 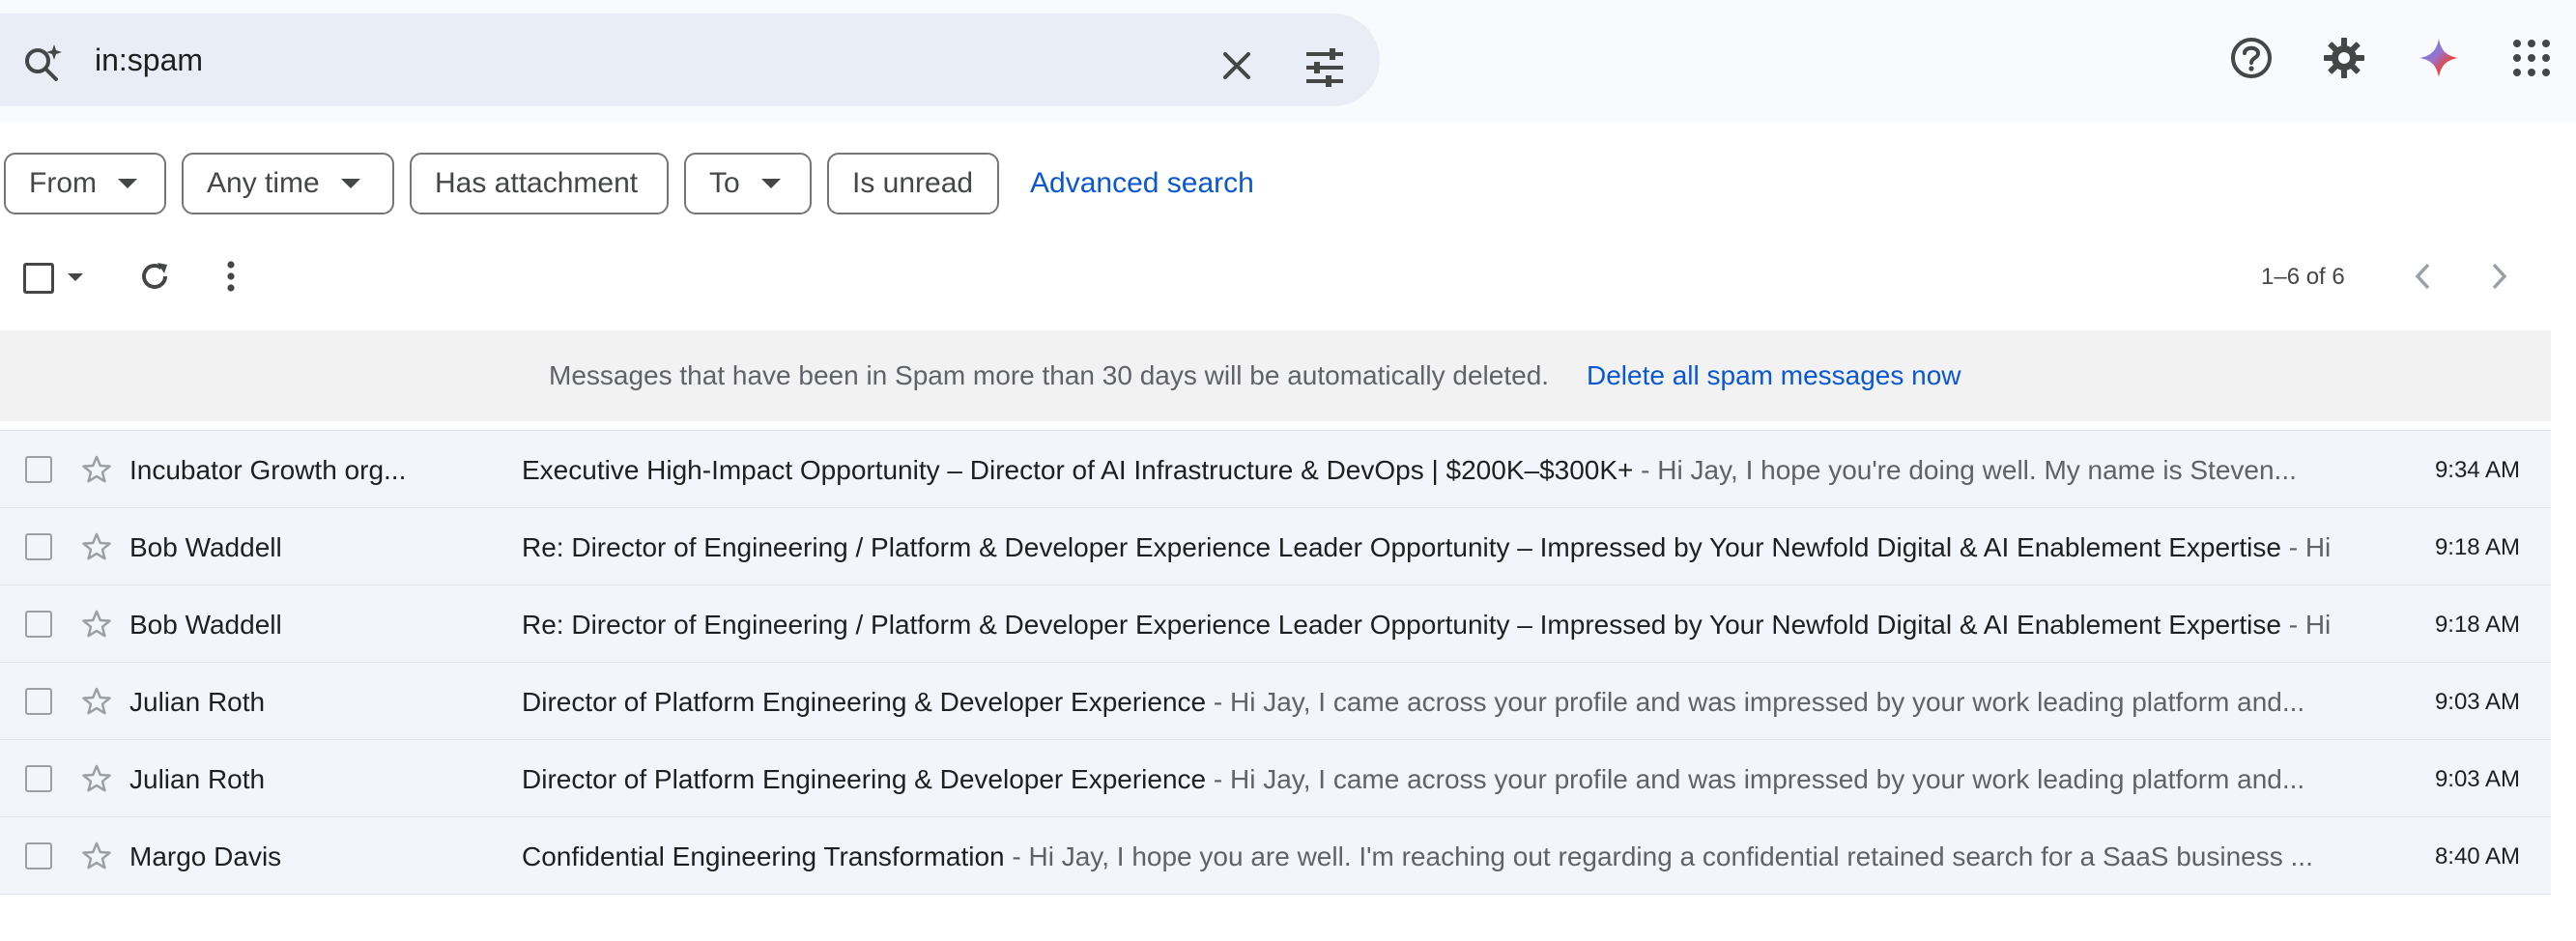 What do you see at coordinates (1142, 183) in the screenshot?
I see `advanced-search-link: Advanced search` at bounding box center [1142, 183].